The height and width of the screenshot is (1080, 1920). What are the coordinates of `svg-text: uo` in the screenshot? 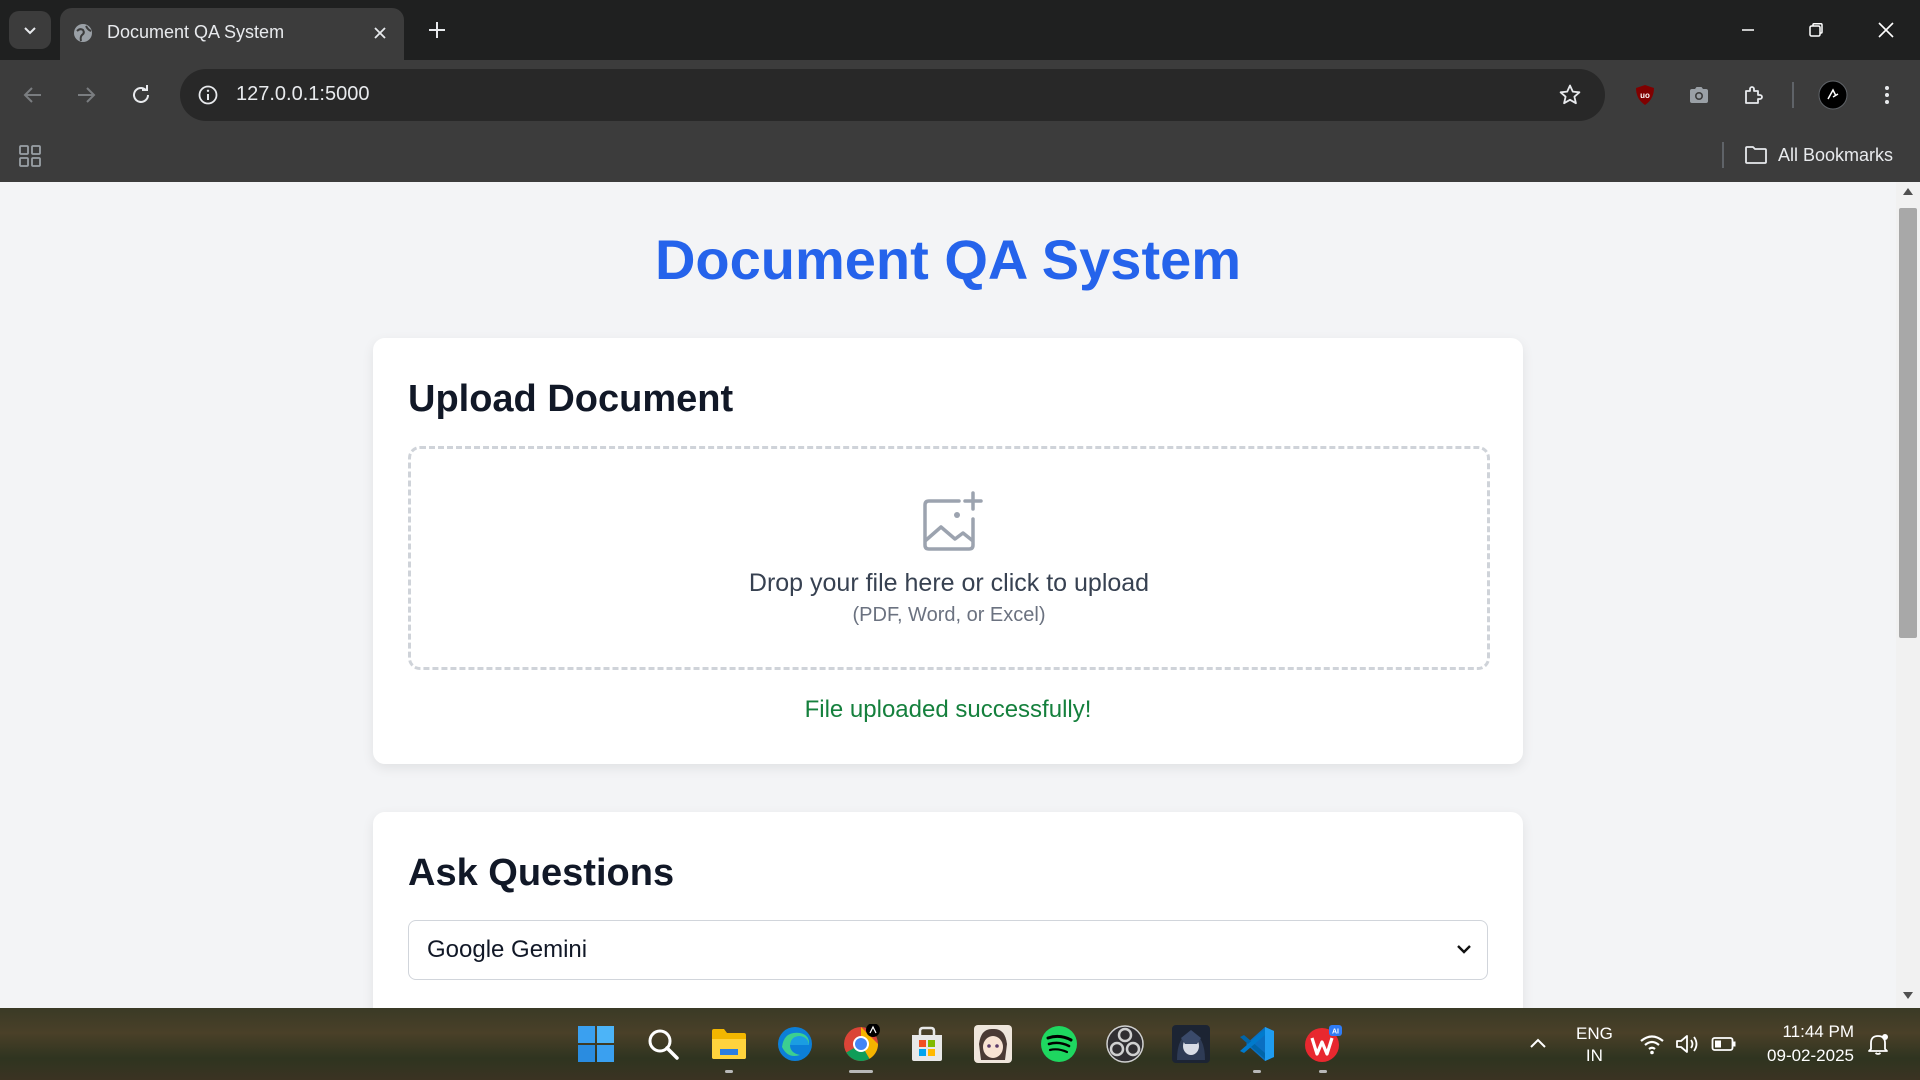 It's located at (1645, 95).